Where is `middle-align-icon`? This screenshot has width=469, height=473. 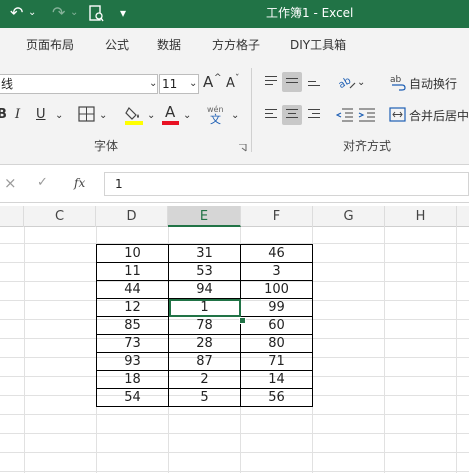
middle-align-icon is located at coordinates (292, 82).